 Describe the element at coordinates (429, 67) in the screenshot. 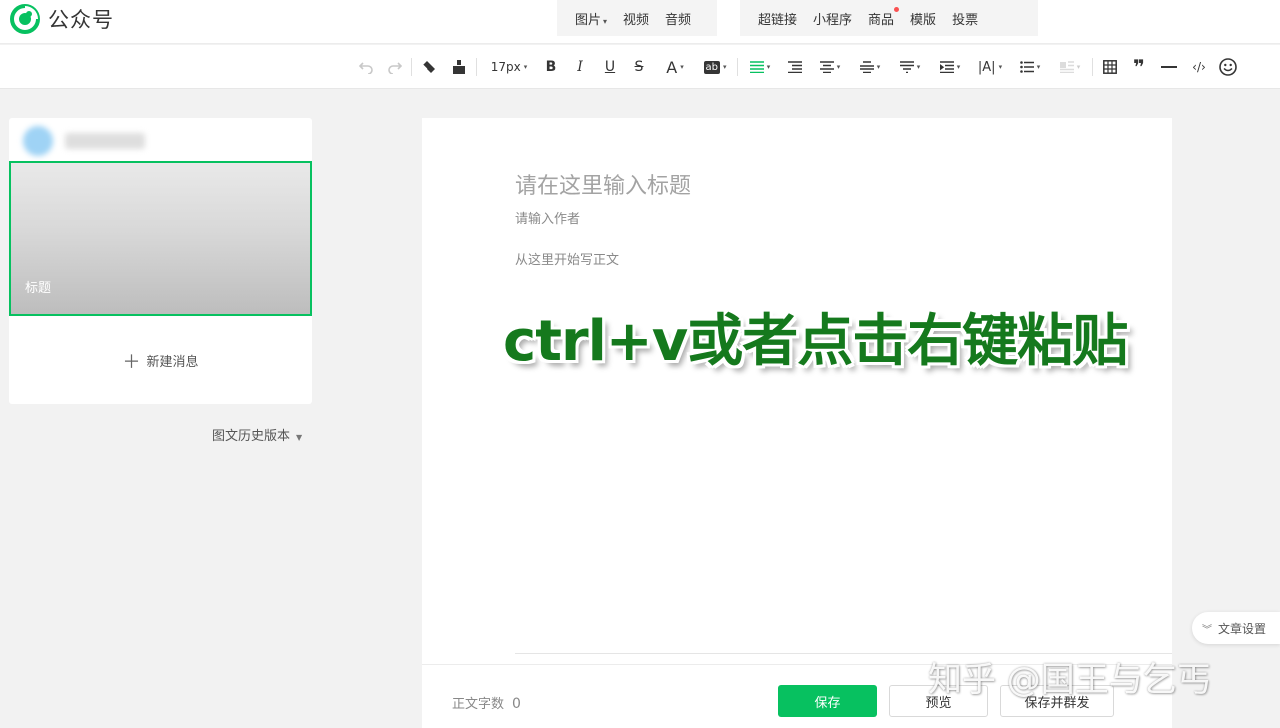

I see `clear-format-icon` at that location.